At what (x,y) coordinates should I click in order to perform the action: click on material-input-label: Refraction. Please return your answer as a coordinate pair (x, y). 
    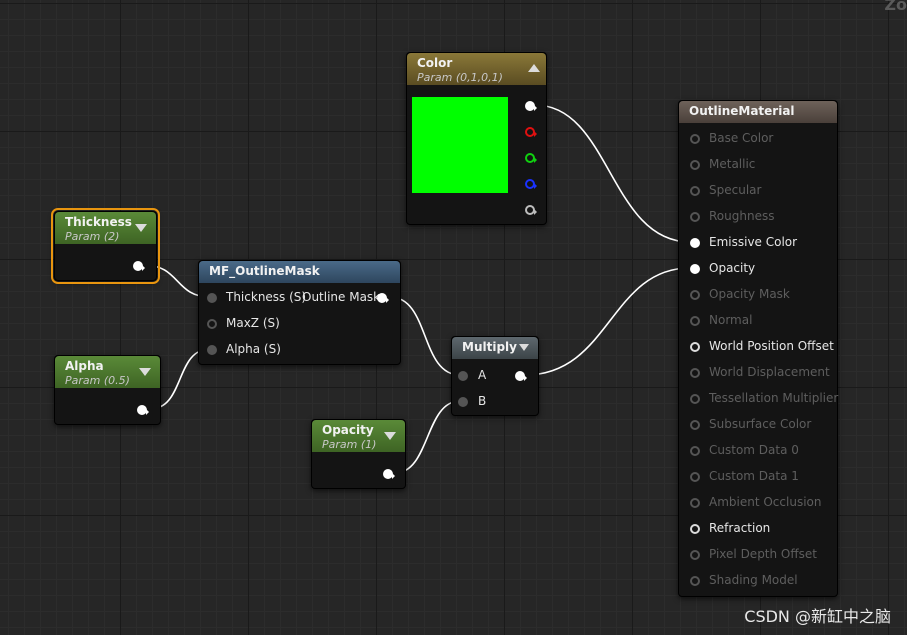
    Looking at the image, I should click on (740, 528).